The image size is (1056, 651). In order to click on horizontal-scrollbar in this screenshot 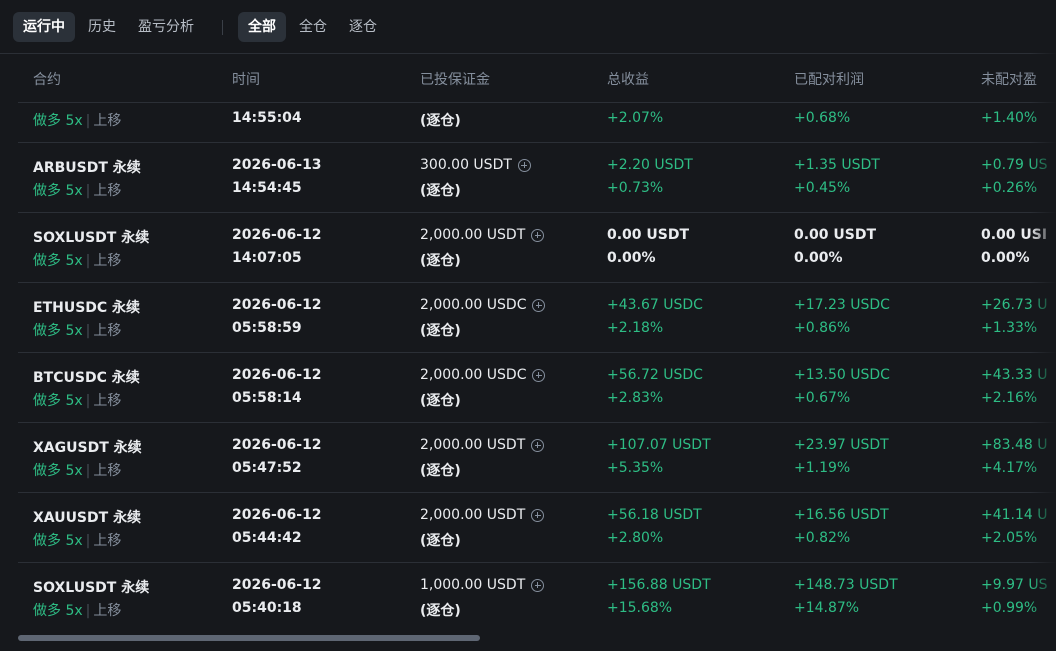, I will do `click(249, 638)`.